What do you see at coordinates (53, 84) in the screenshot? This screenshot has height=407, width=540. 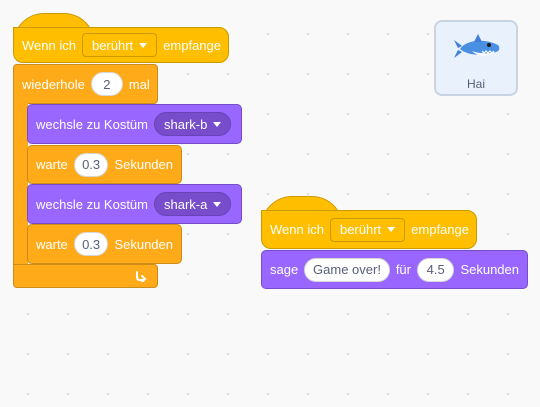 I see `block-label: wiederhole` at bounding box center [53, 84].